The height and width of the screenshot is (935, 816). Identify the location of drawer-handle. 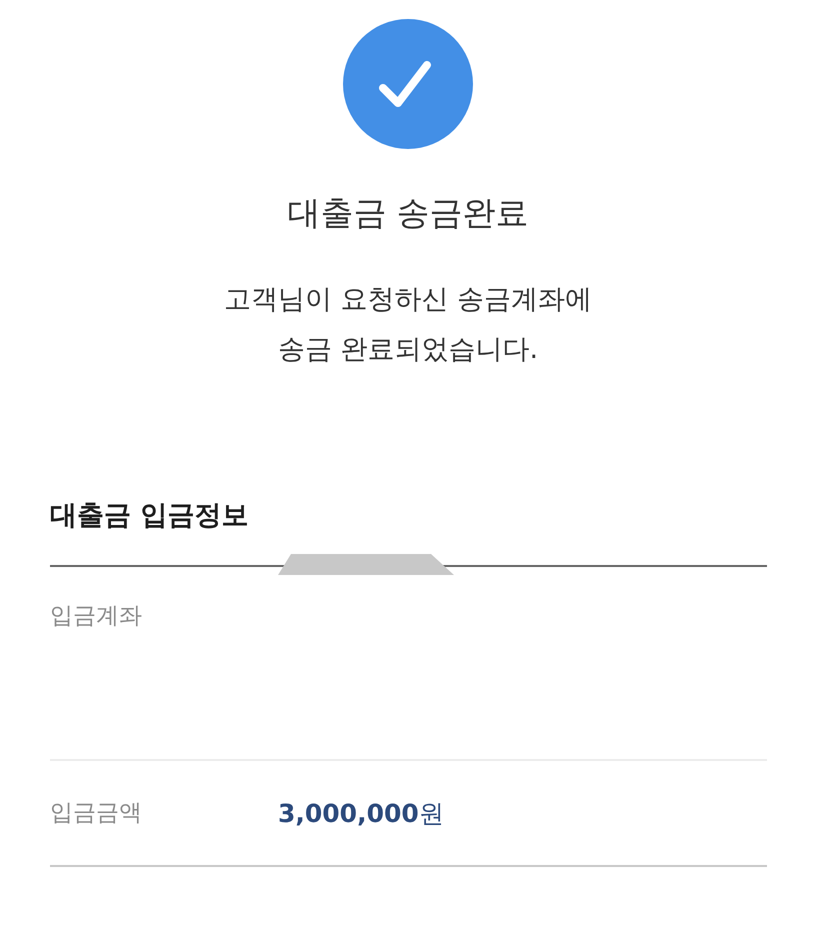
(366, 564).